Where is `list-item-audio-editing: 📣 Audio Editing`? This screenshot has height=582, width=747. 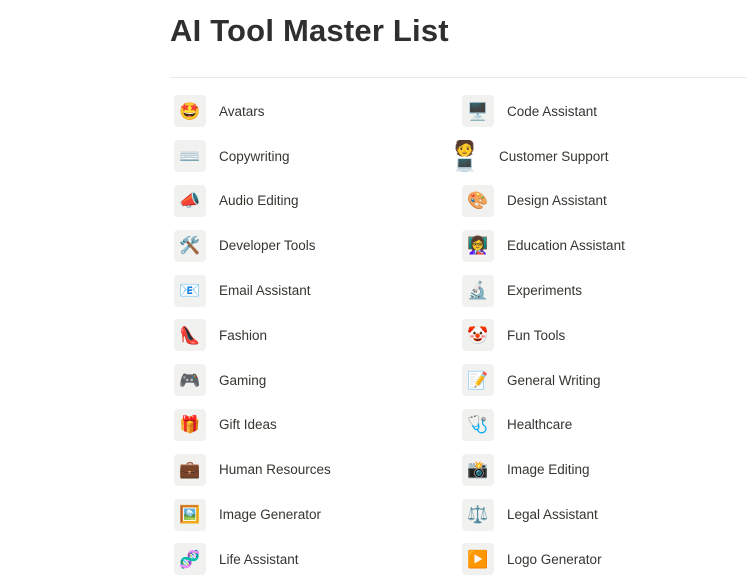
list-item-audio-editing: 📣 Audio Editing is located at coordinates (314, 201).